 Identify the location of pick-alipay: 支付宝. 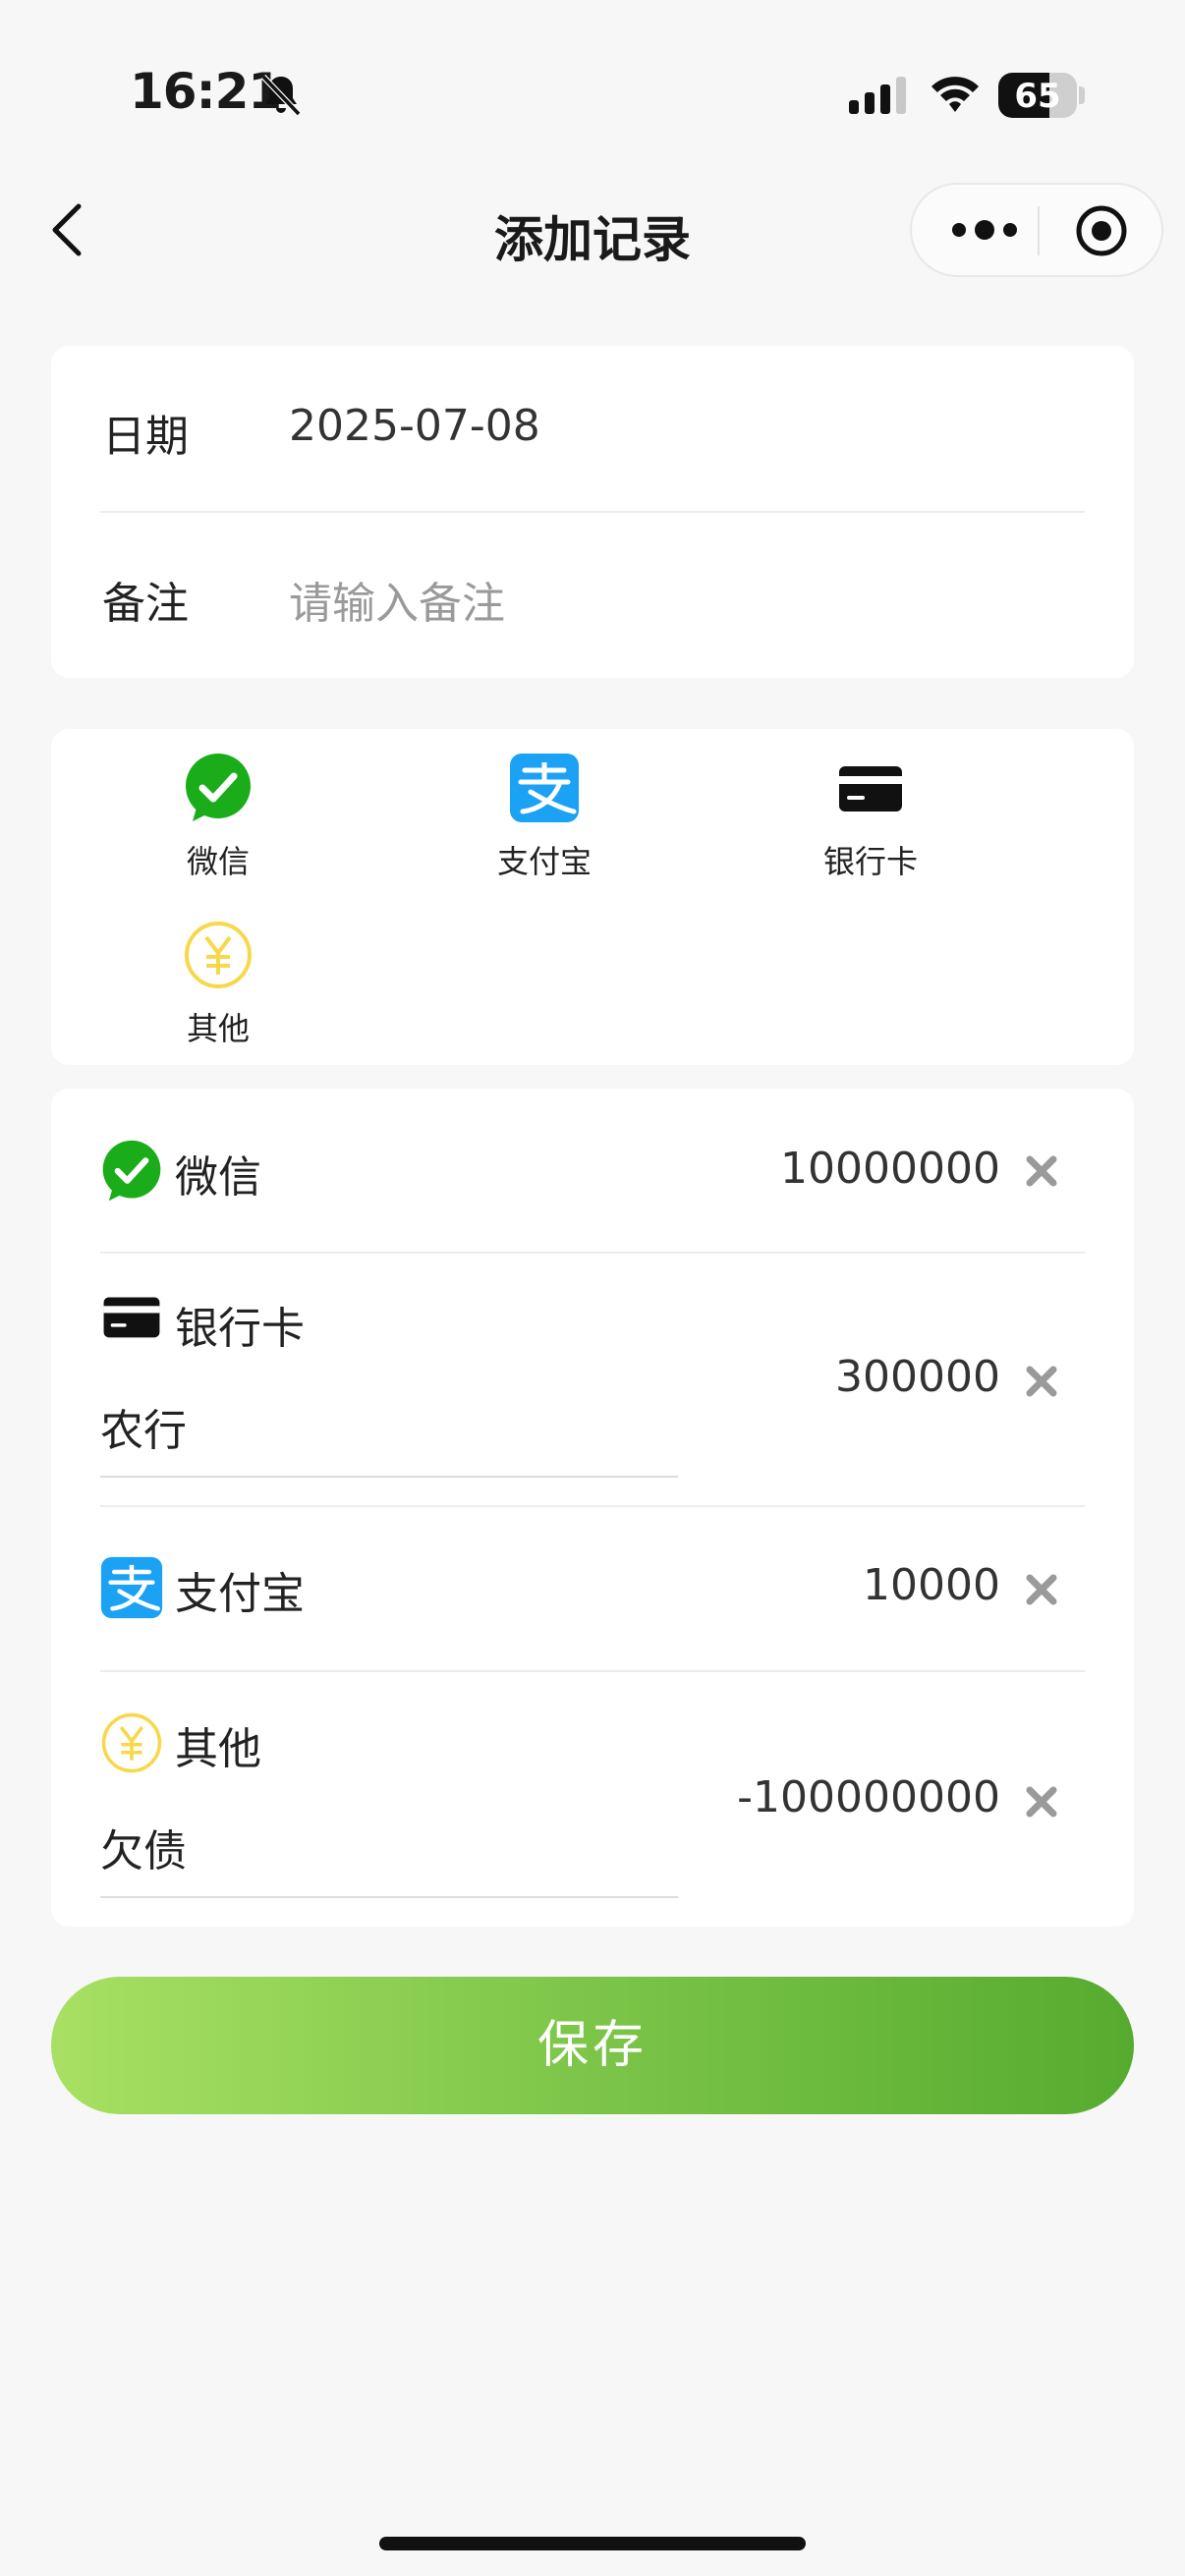
(544, 817).